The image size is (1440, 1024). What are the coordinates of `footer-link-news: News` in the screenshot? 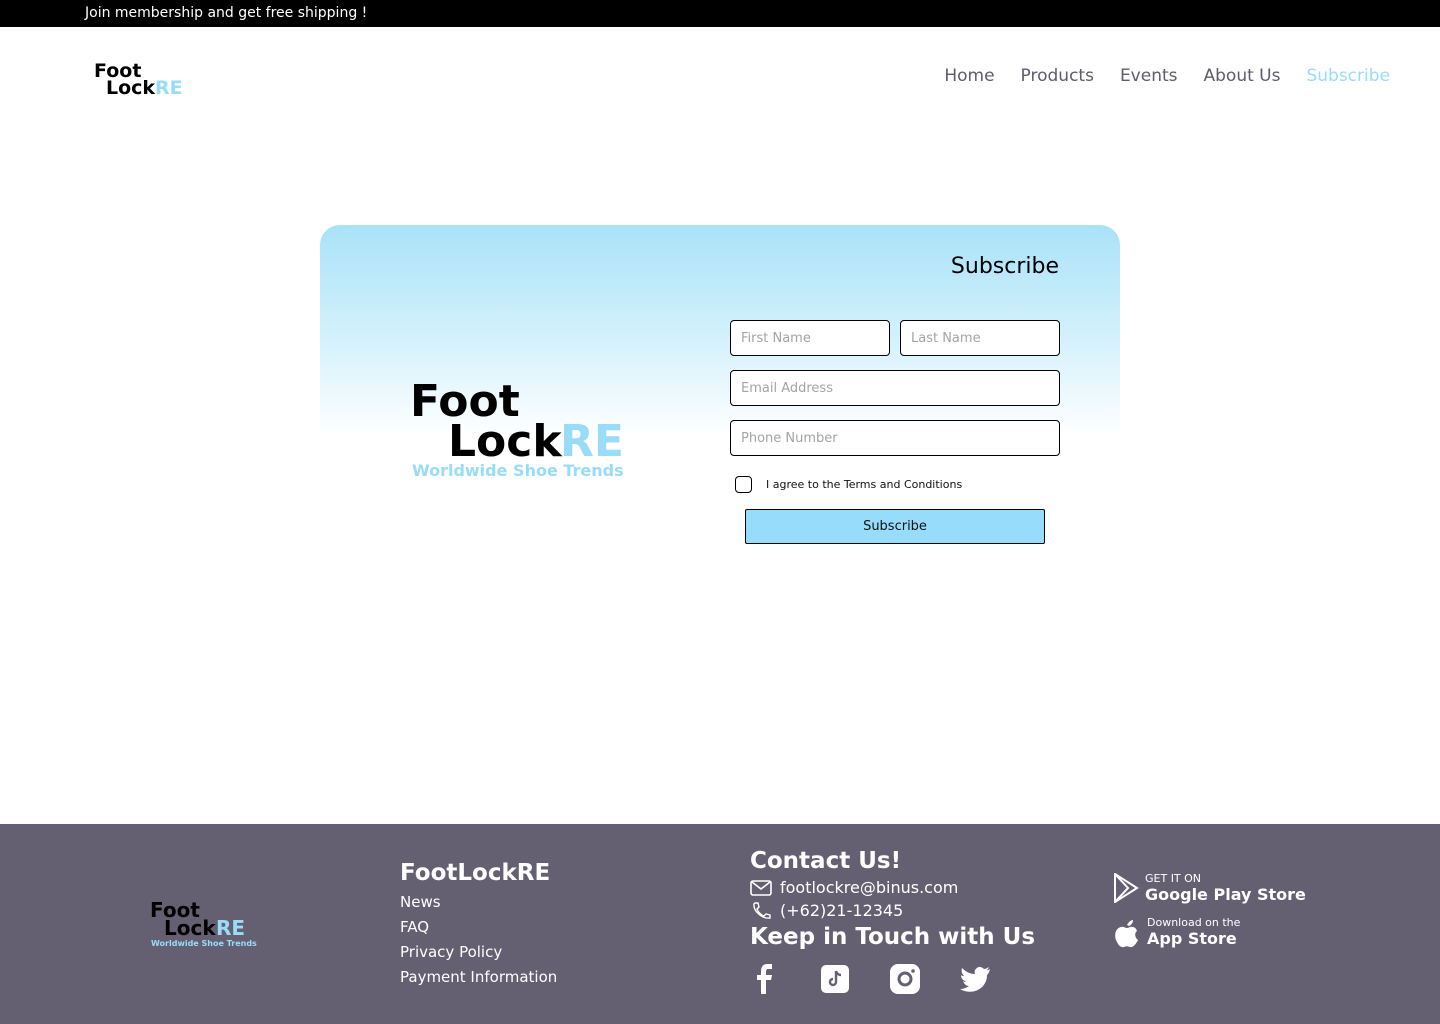 It's located at (478, 902).